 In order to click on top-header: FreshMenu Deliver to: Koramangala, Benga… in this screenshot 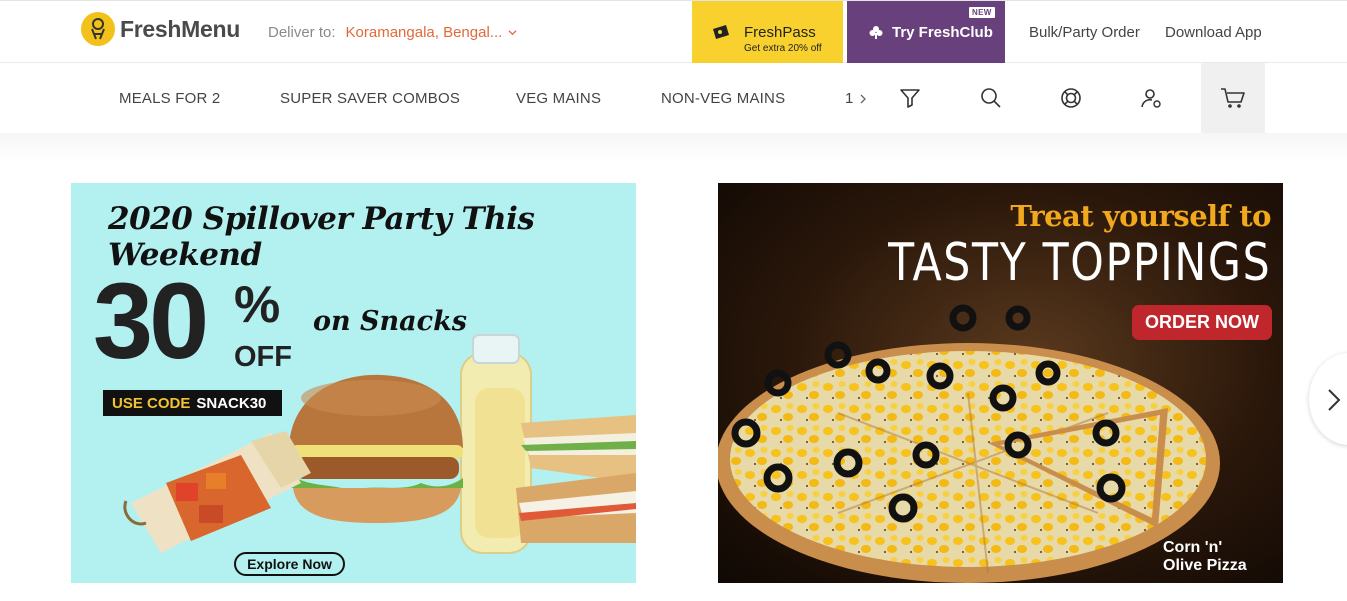, I will do `click(673, 31)`.